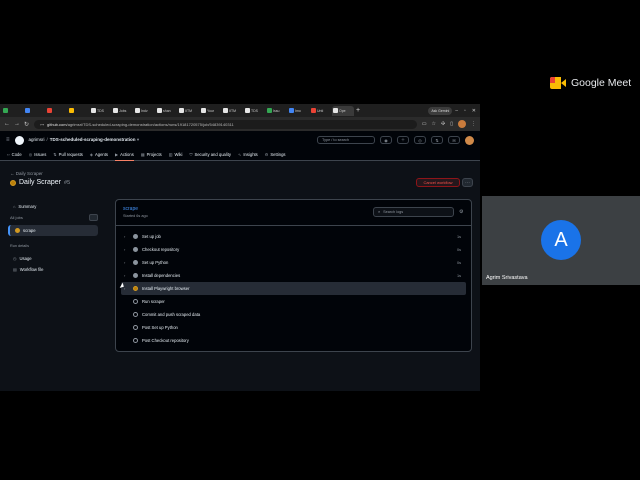 The height and width of the screenshot is (480, 640). I want to click on github-icon, so click(115, 110).